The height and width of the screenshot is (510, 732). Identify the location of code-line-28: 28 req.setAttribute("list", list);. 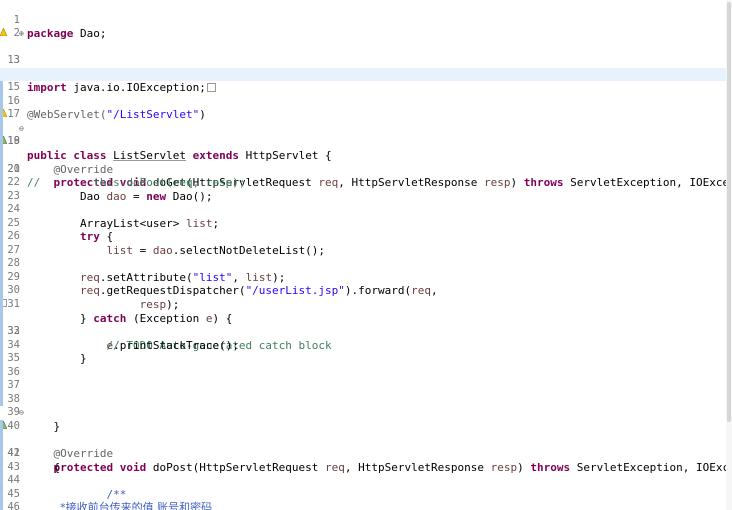
(366, 264).